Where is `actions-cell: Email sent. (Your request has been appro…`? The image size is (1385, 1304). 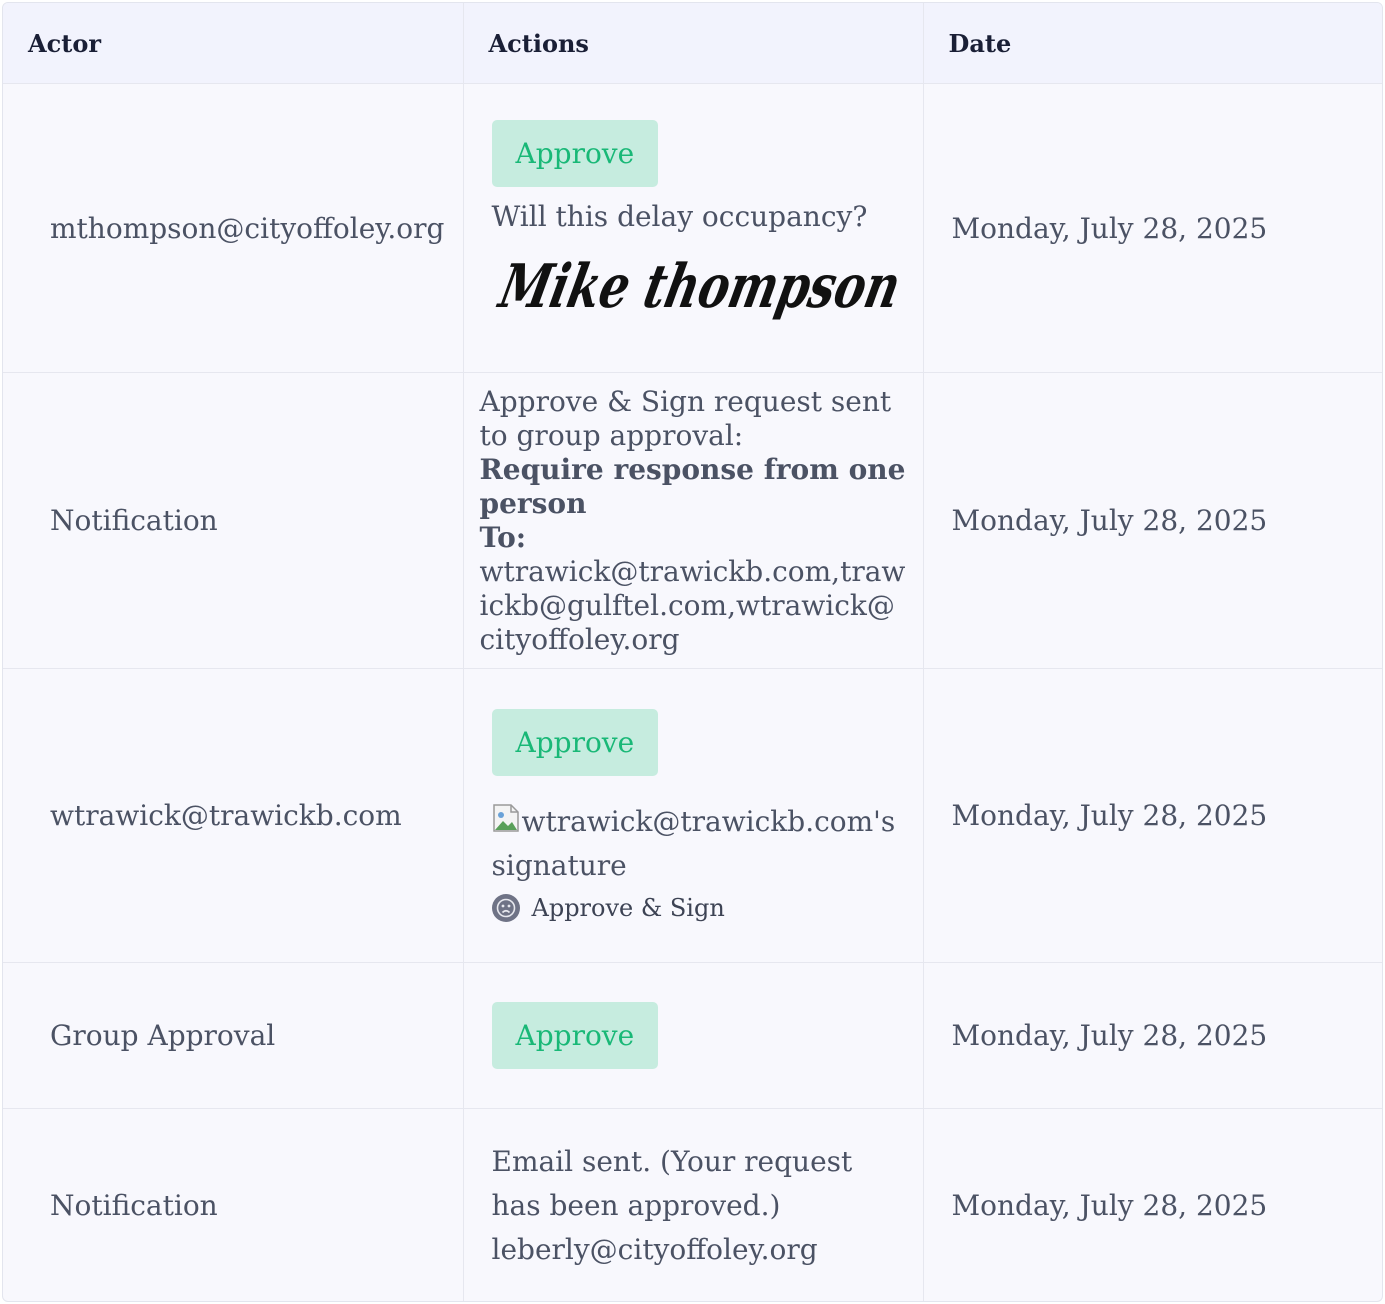 actions-cell: Email sent. (Your request has been appro… is located at coordinates (693, 1204).